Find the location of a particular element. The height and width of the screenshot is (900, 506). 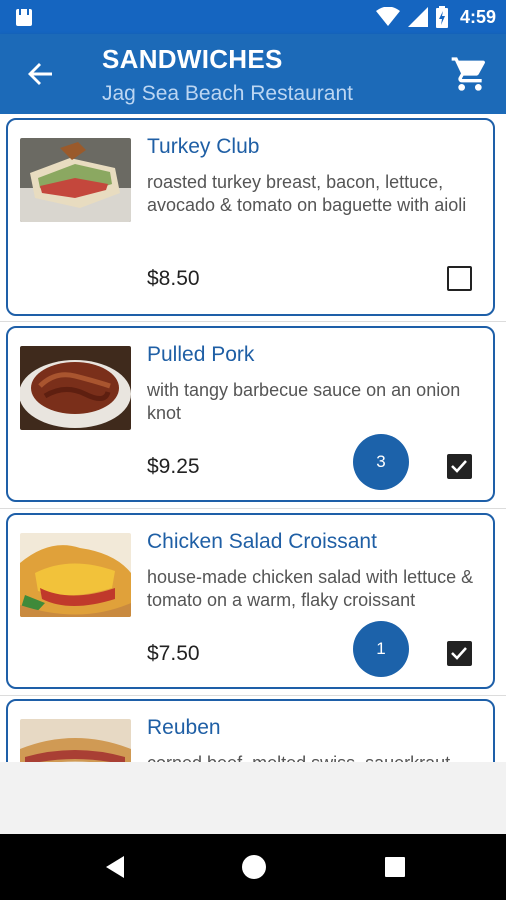

sd-card-icon is located at coordinates (24, 17).